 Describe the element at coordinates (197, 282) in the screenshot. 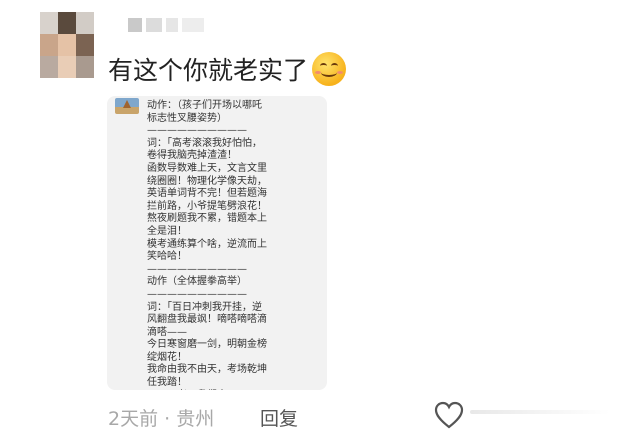

I see `script-line: 动作（全体握拳高举）` at that location.